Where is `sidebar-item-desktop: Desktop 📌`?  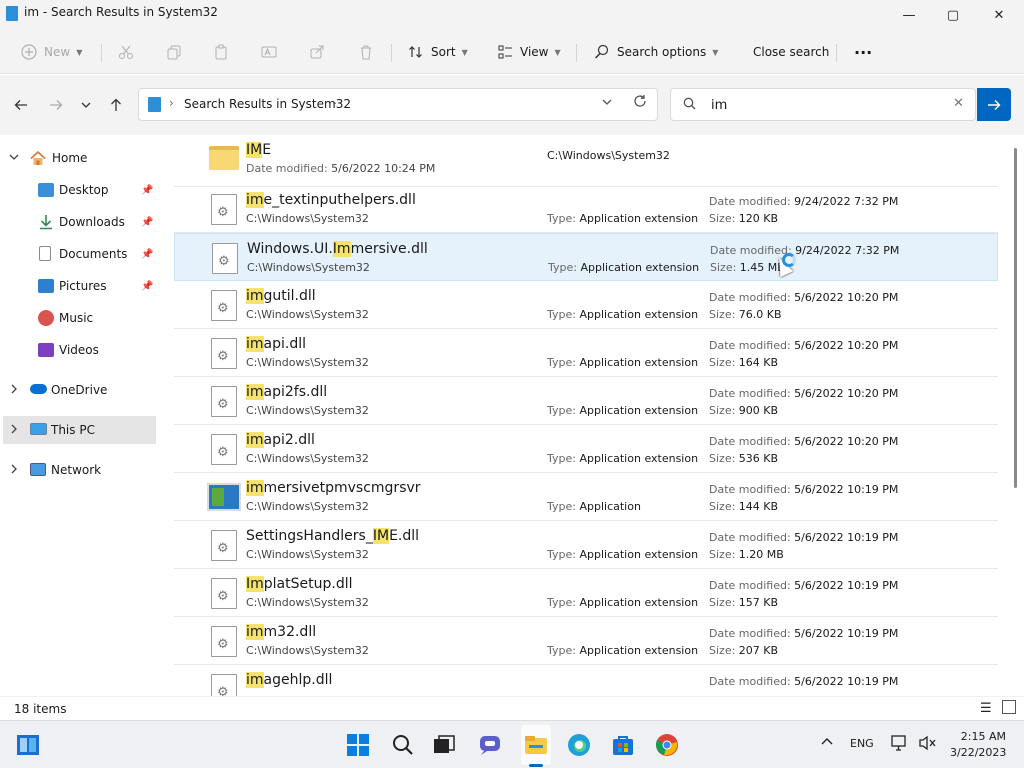
sidebar-item-desktop: Desktop 📌 is located at coordinates (80, 190).